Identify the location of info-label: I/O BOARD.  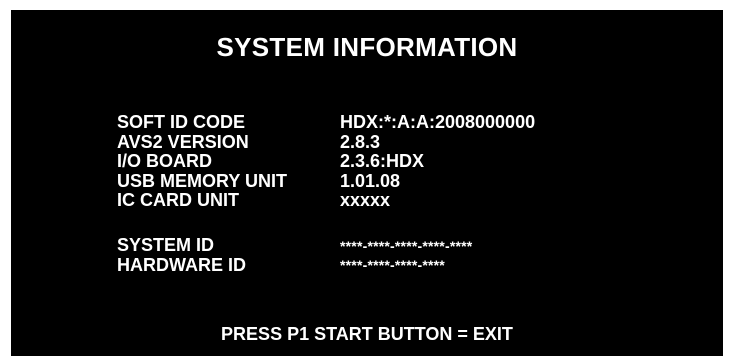
(165, 161).